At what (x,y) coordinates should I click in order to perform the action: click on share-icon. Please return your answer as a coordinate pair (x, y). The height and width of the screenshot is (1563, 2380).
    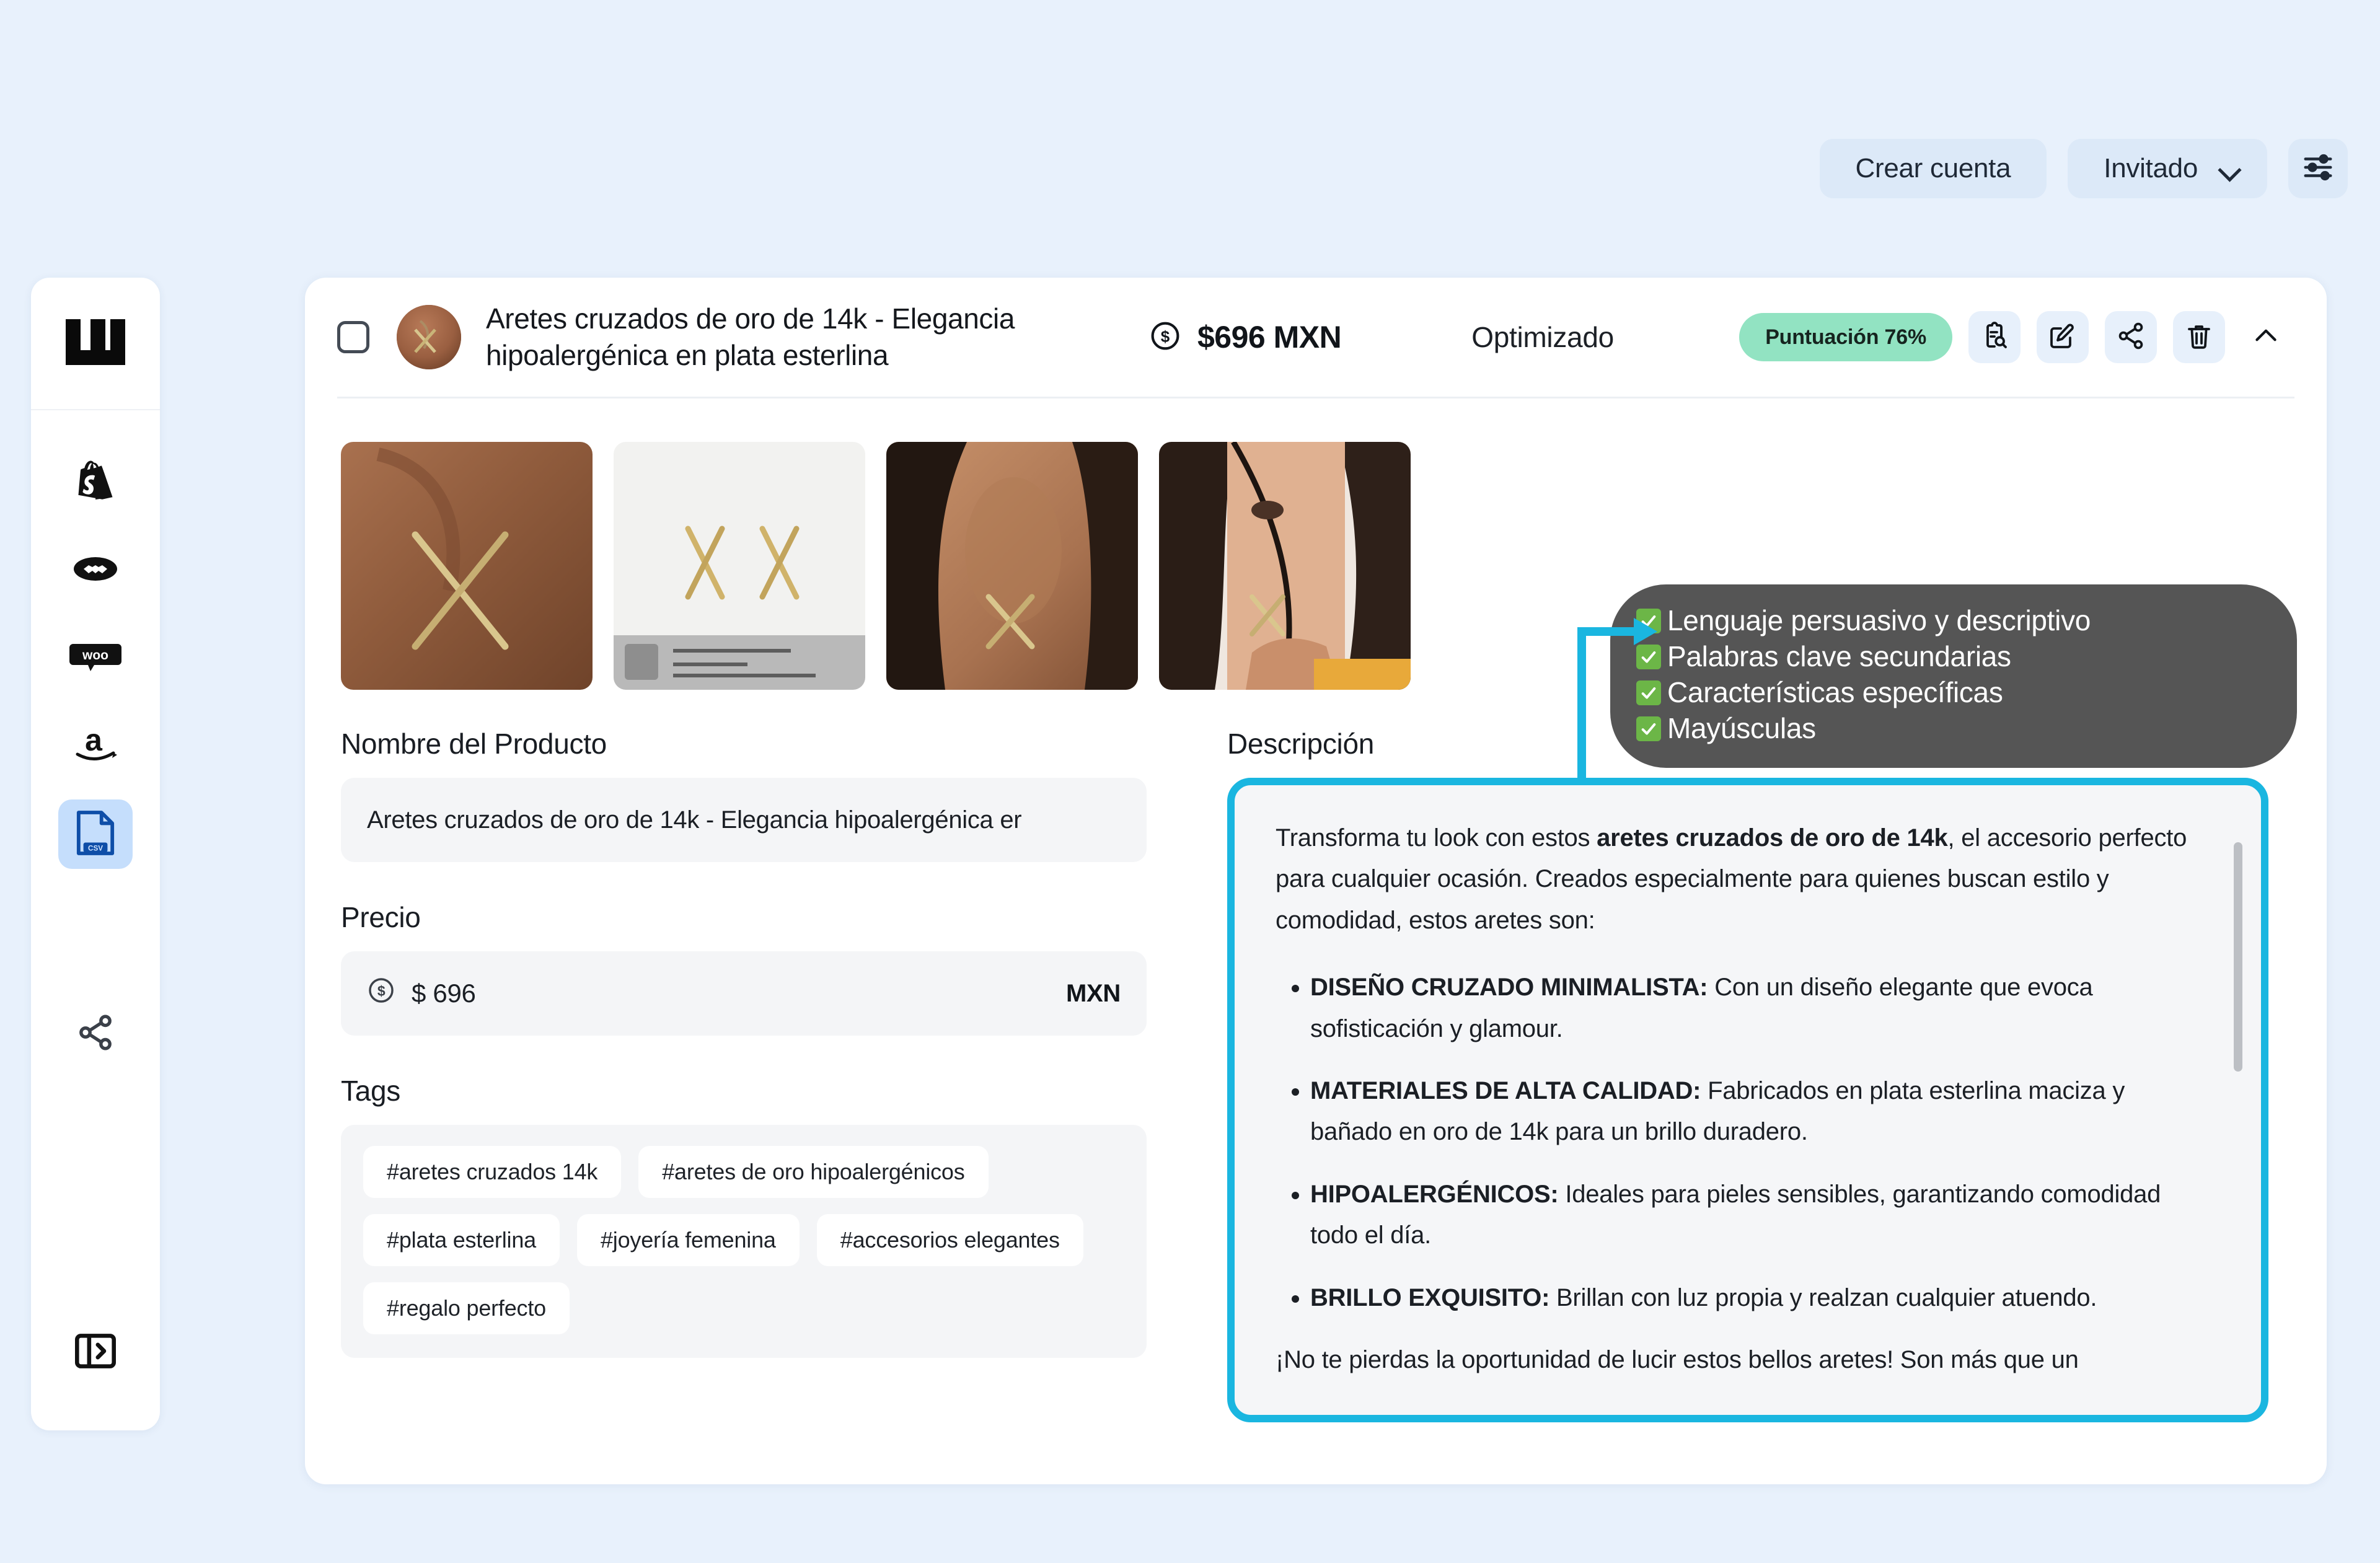
    Looking at the image, I should click on (95, 1034).